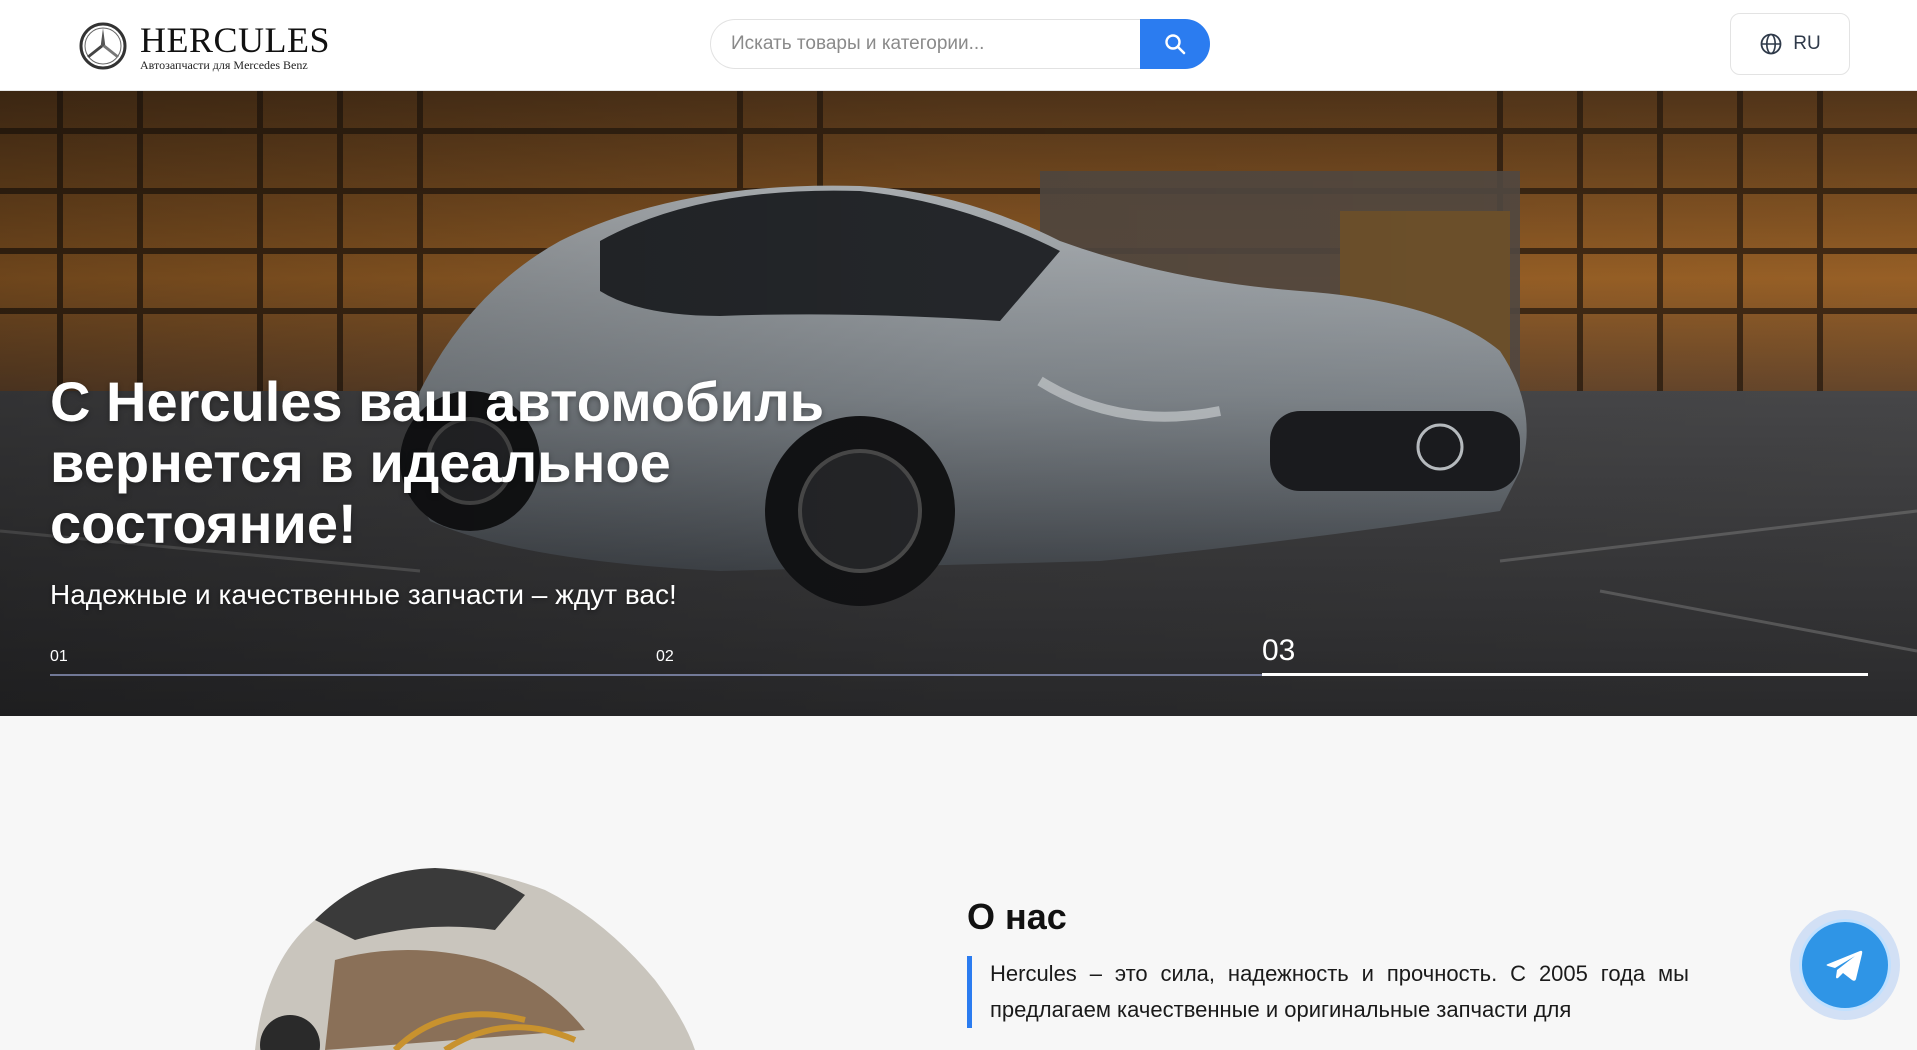 The image size is (1917, 1050). I want to click on slide-number: 02, so click(665, 656).